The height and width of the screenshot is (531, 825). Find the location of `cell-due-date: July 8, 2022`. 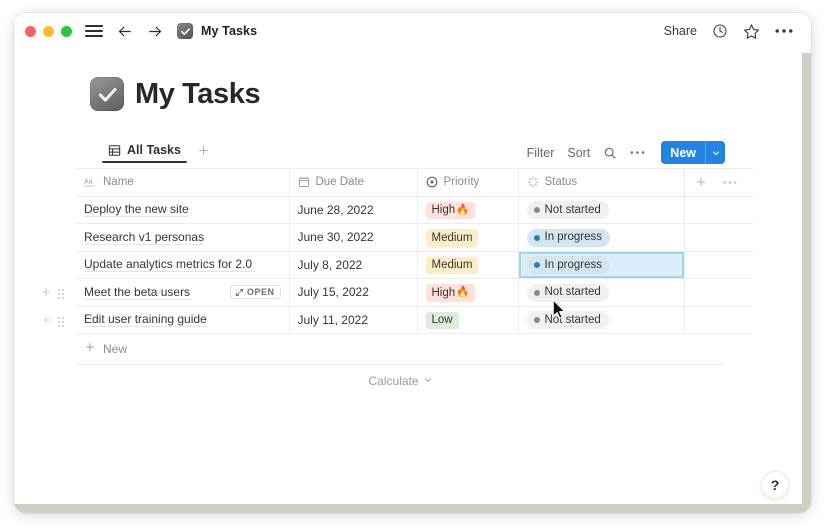

cell-due-date: July 8, 2022 is located at coordinates (353, 265).